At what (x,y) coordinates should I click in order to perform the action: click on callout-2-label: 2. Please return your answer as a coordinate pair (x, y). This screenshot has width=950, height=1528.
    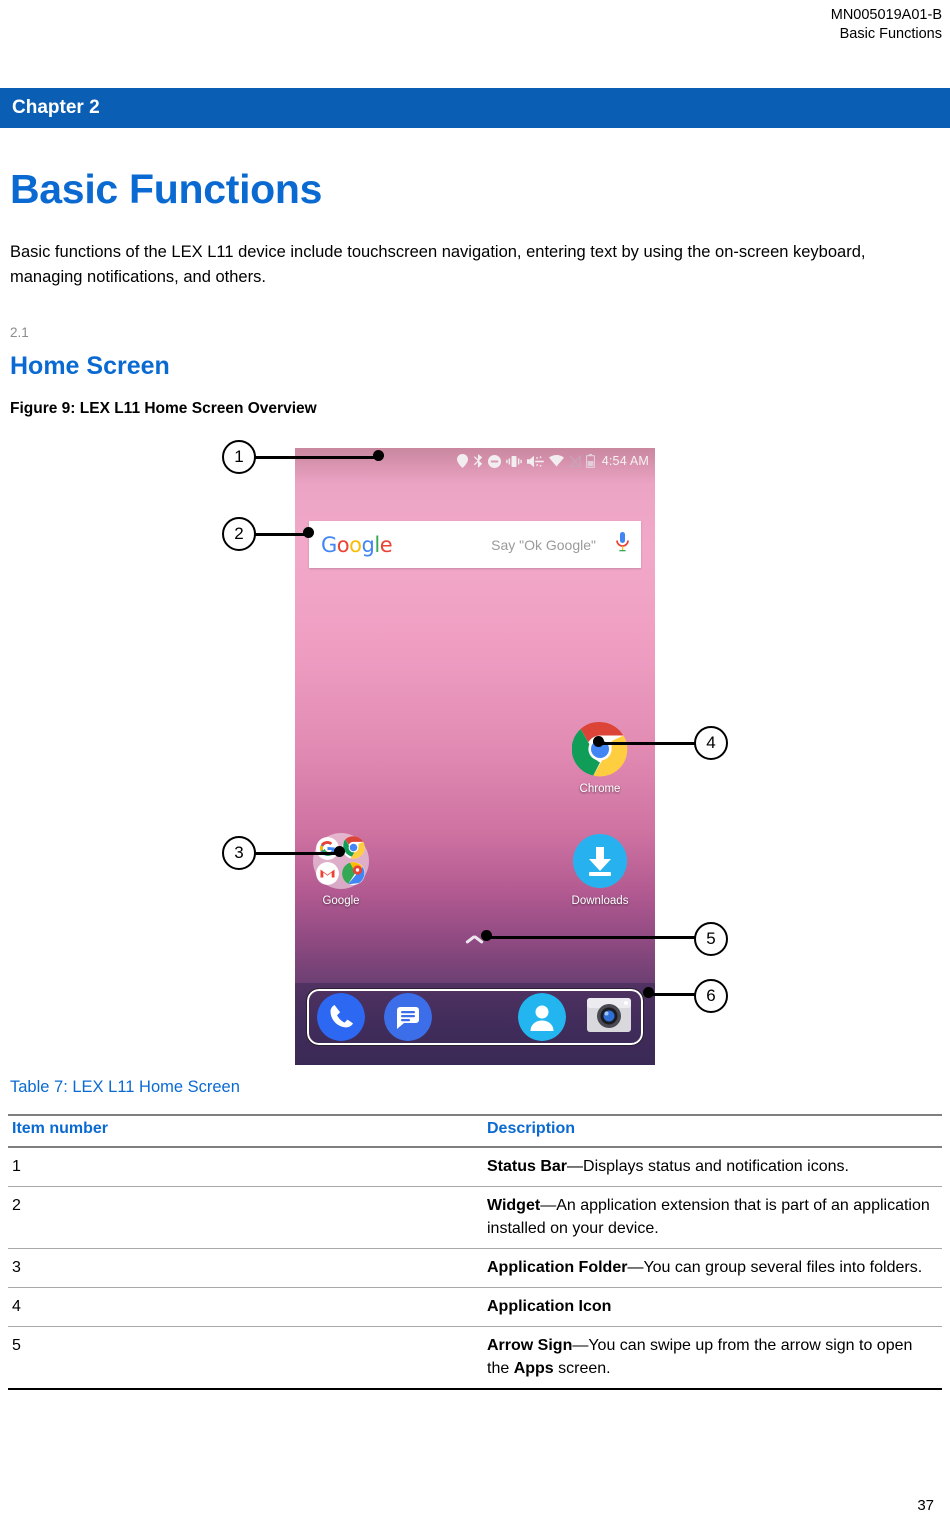
    Looking at the image, I should click on (239, 533).